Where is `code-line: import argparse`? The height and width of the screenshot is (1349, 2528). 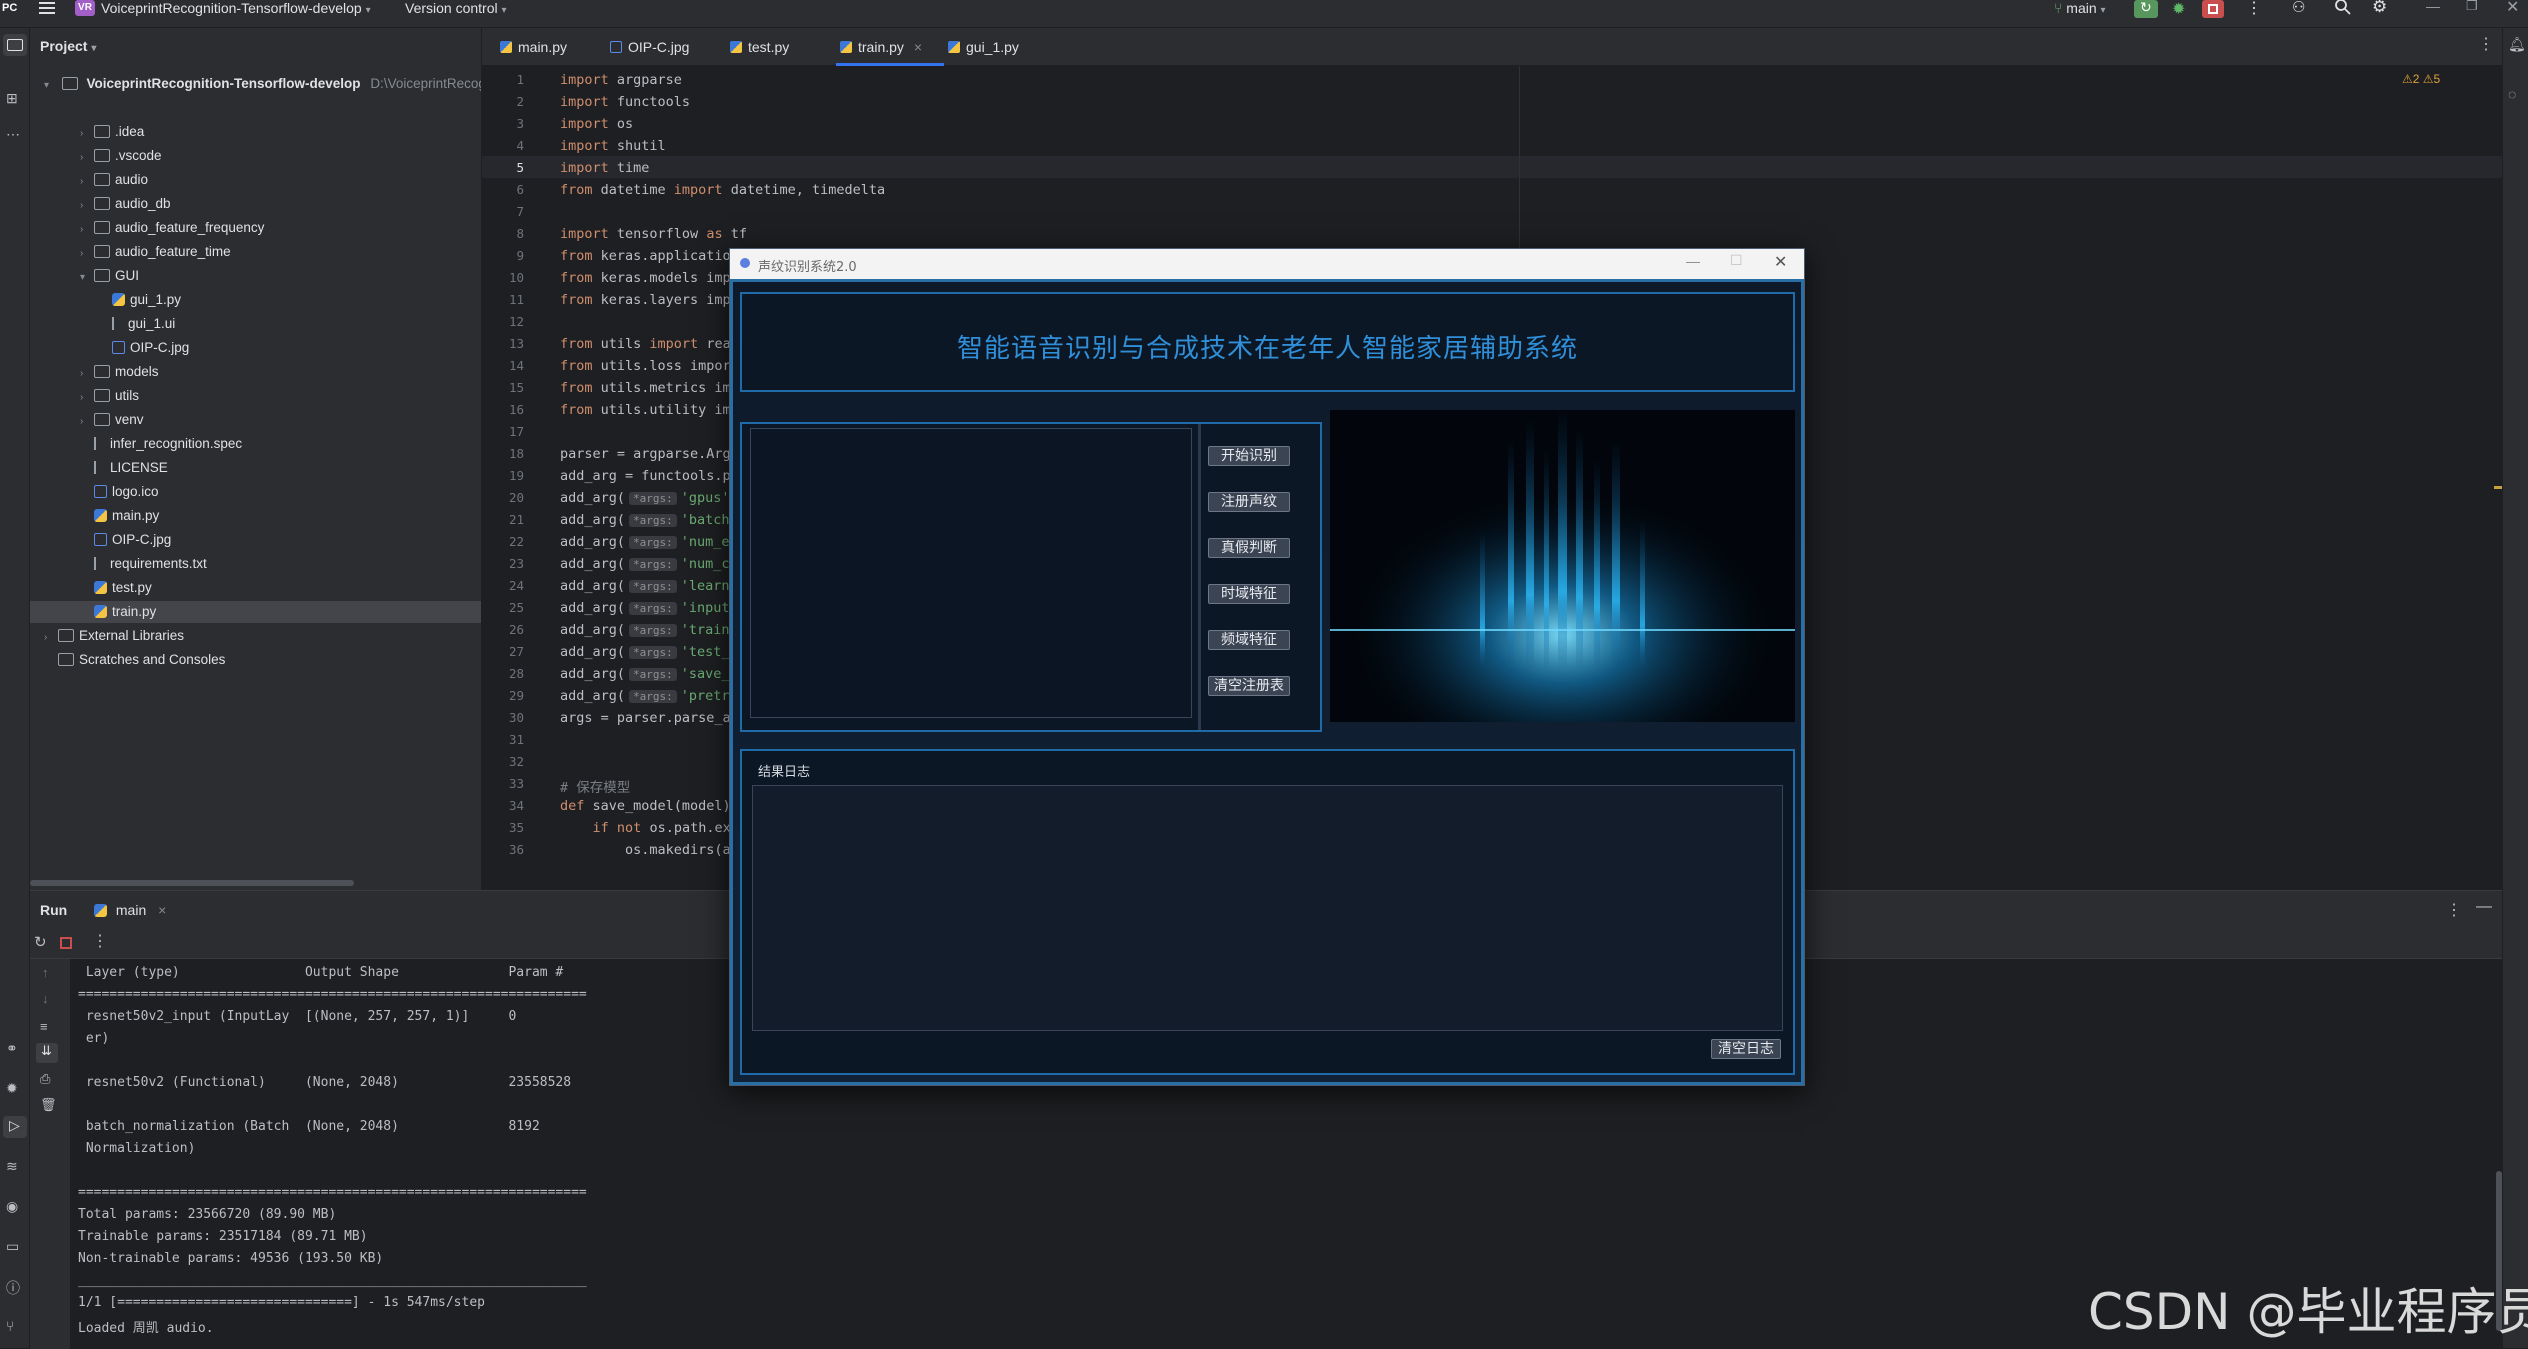 code-line: import argparse is located at coordinates (621, 80).